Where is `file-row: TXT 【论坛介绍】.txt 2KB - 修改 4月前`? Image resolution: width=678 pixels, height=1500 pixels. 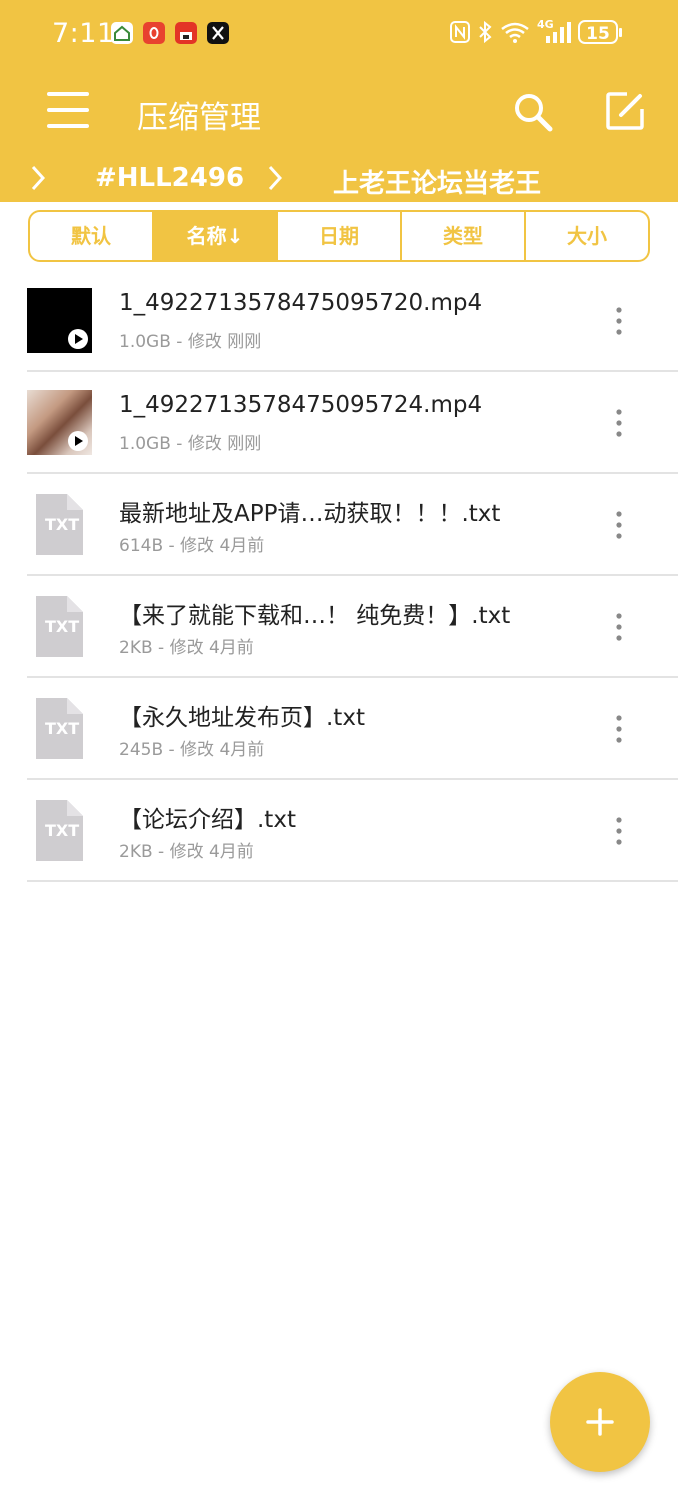
file-row: TXT 【论坛介绍】.txt 2KB - 修改 4月前 is located at coordinates (352, 831).